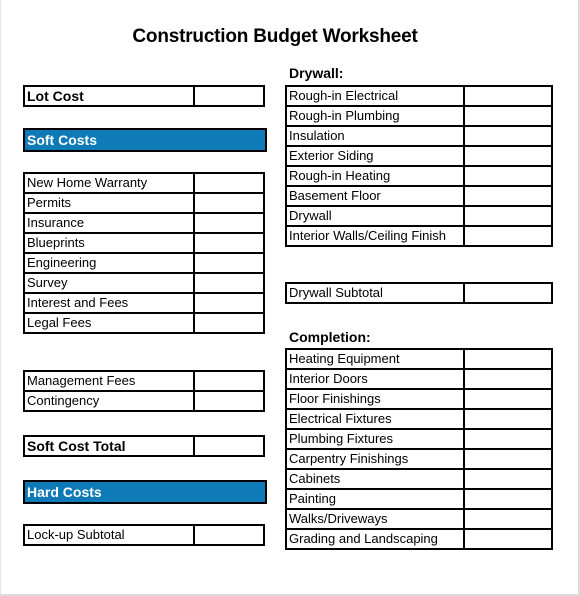 The image size is (580, 596). Describe the element at coordinates (144, 223) in the screenshot. I see `table-row: Insurance` at that location.